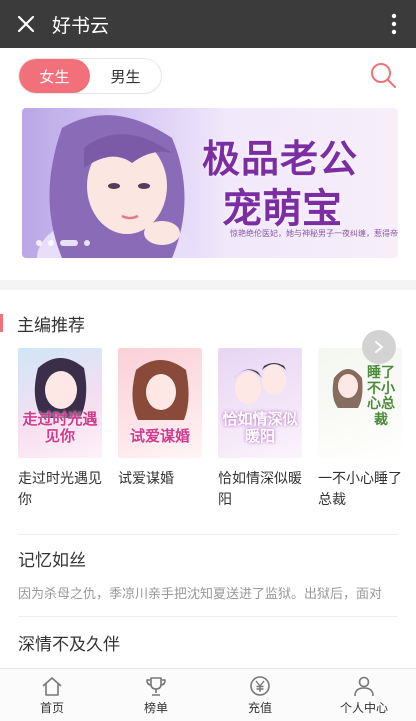 The image size is (416, 721). What do you see at coordinates (260, 489) in the screenshot?
I see `book-title: 恰如情深似暖阳` at bounding box center [260, 489].